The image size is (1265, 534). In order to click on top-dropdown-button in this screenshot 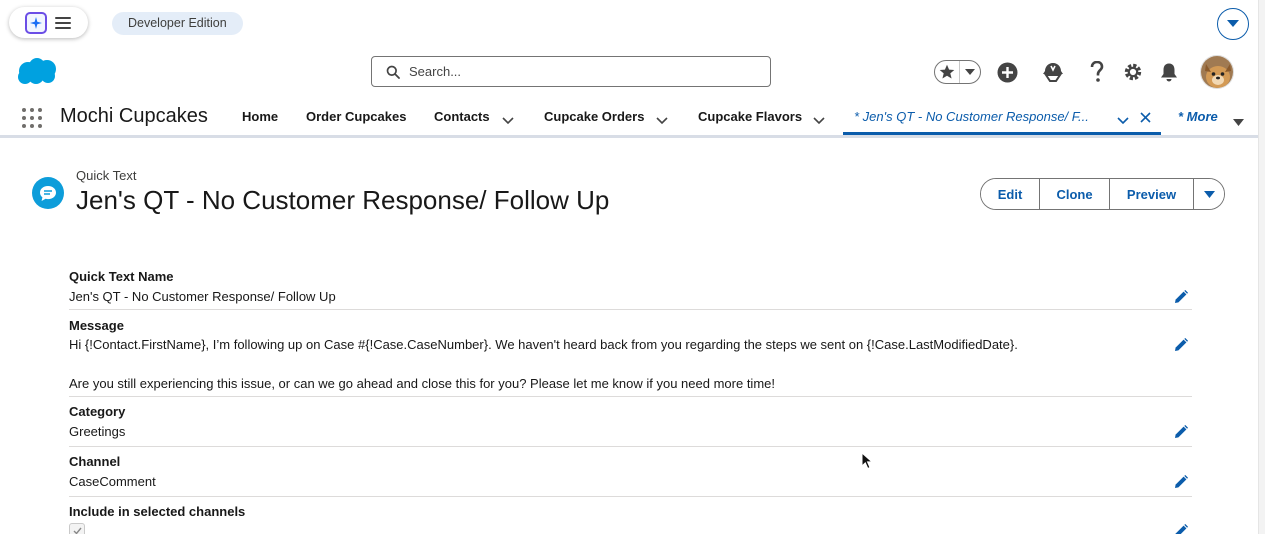, I will do `click(1233, 24)`.